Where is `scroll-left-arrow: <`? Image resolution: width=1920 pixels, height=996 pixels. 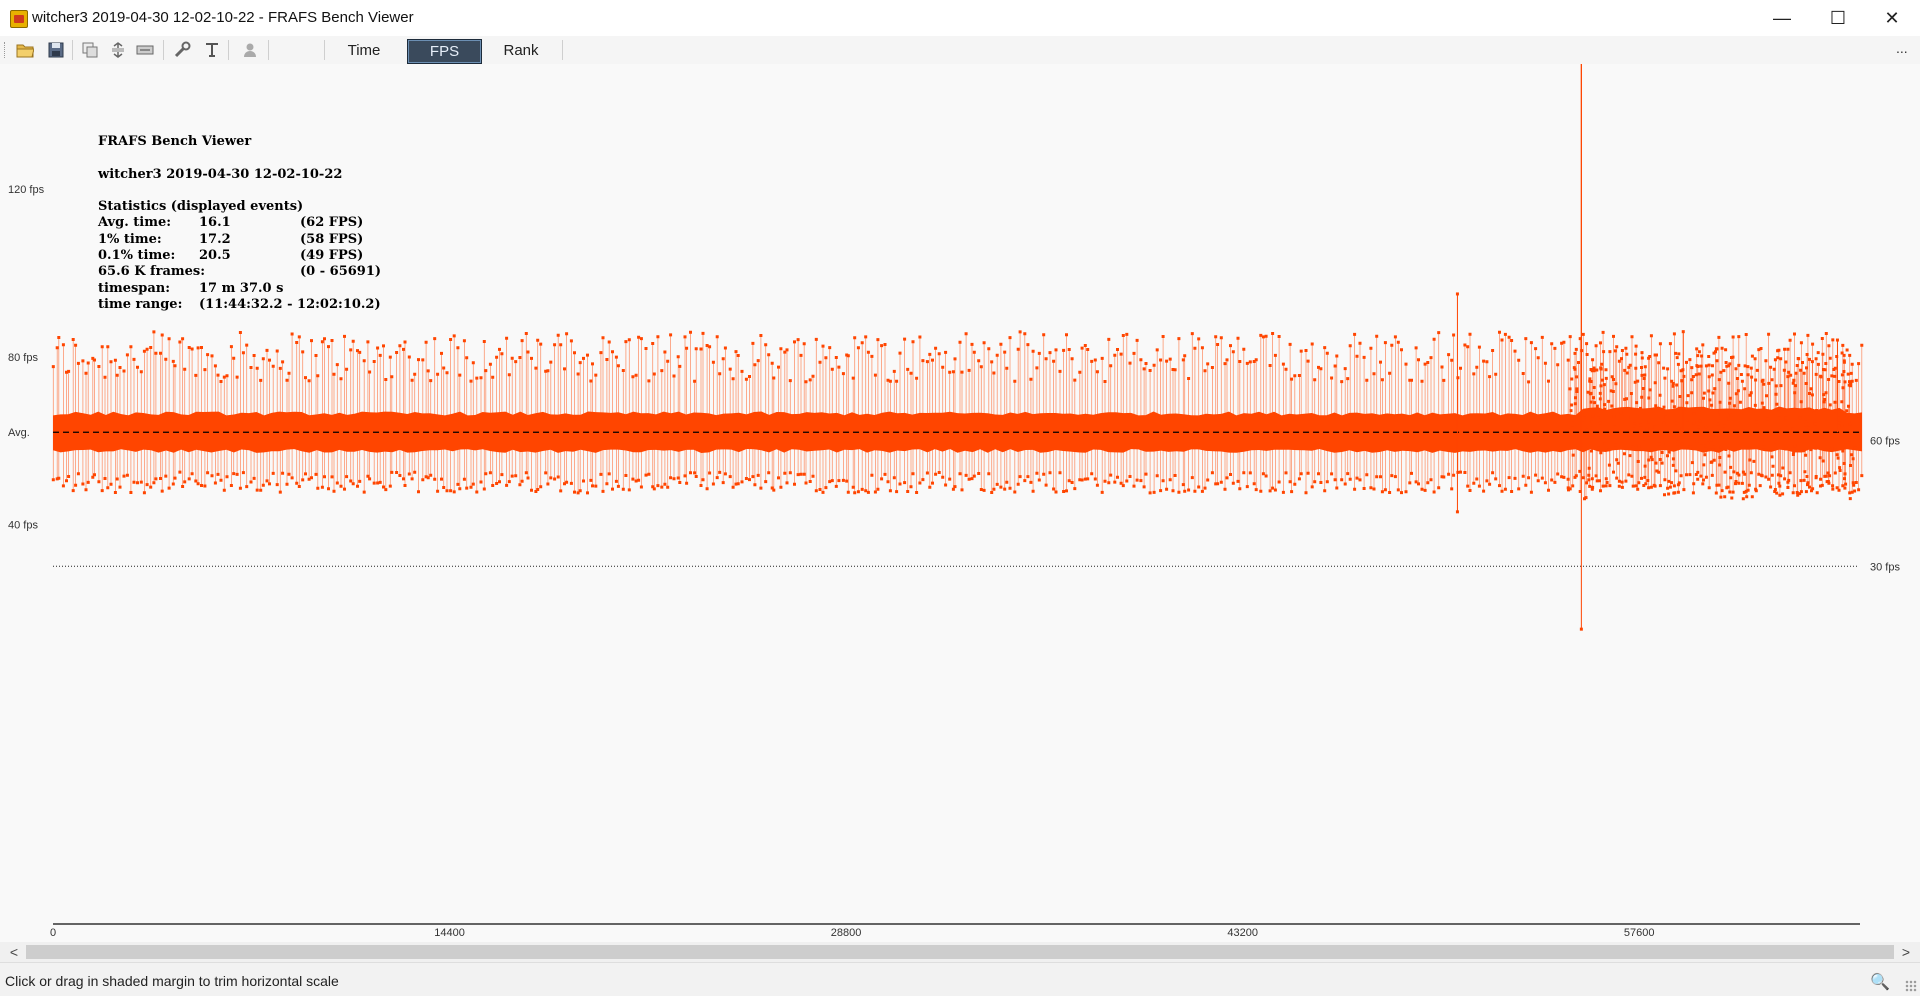 scroll-left-arrow: < is located at coordinates (14, 952).